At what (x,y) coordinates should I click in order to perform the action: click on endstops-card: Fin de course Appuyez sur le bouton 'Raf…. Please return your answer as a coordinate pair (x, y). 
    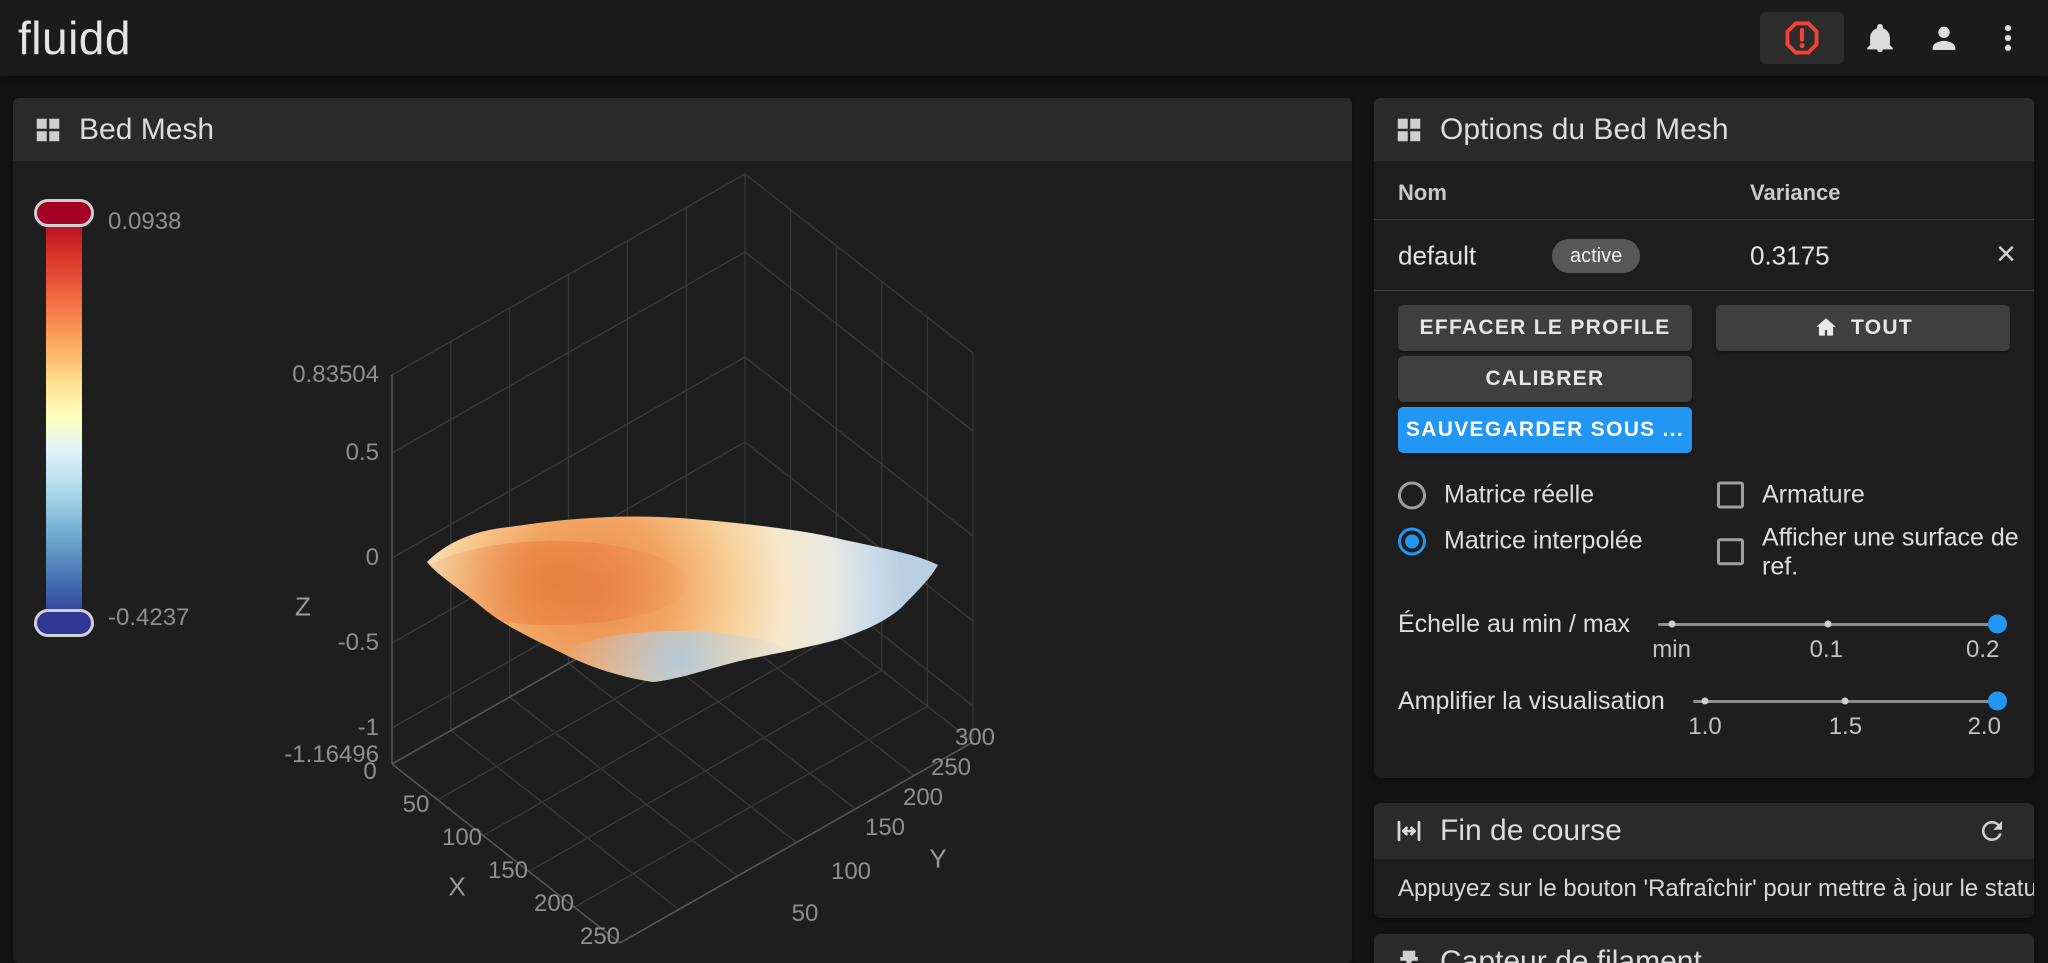
    Looking at the image, I should click on (1704, 860).